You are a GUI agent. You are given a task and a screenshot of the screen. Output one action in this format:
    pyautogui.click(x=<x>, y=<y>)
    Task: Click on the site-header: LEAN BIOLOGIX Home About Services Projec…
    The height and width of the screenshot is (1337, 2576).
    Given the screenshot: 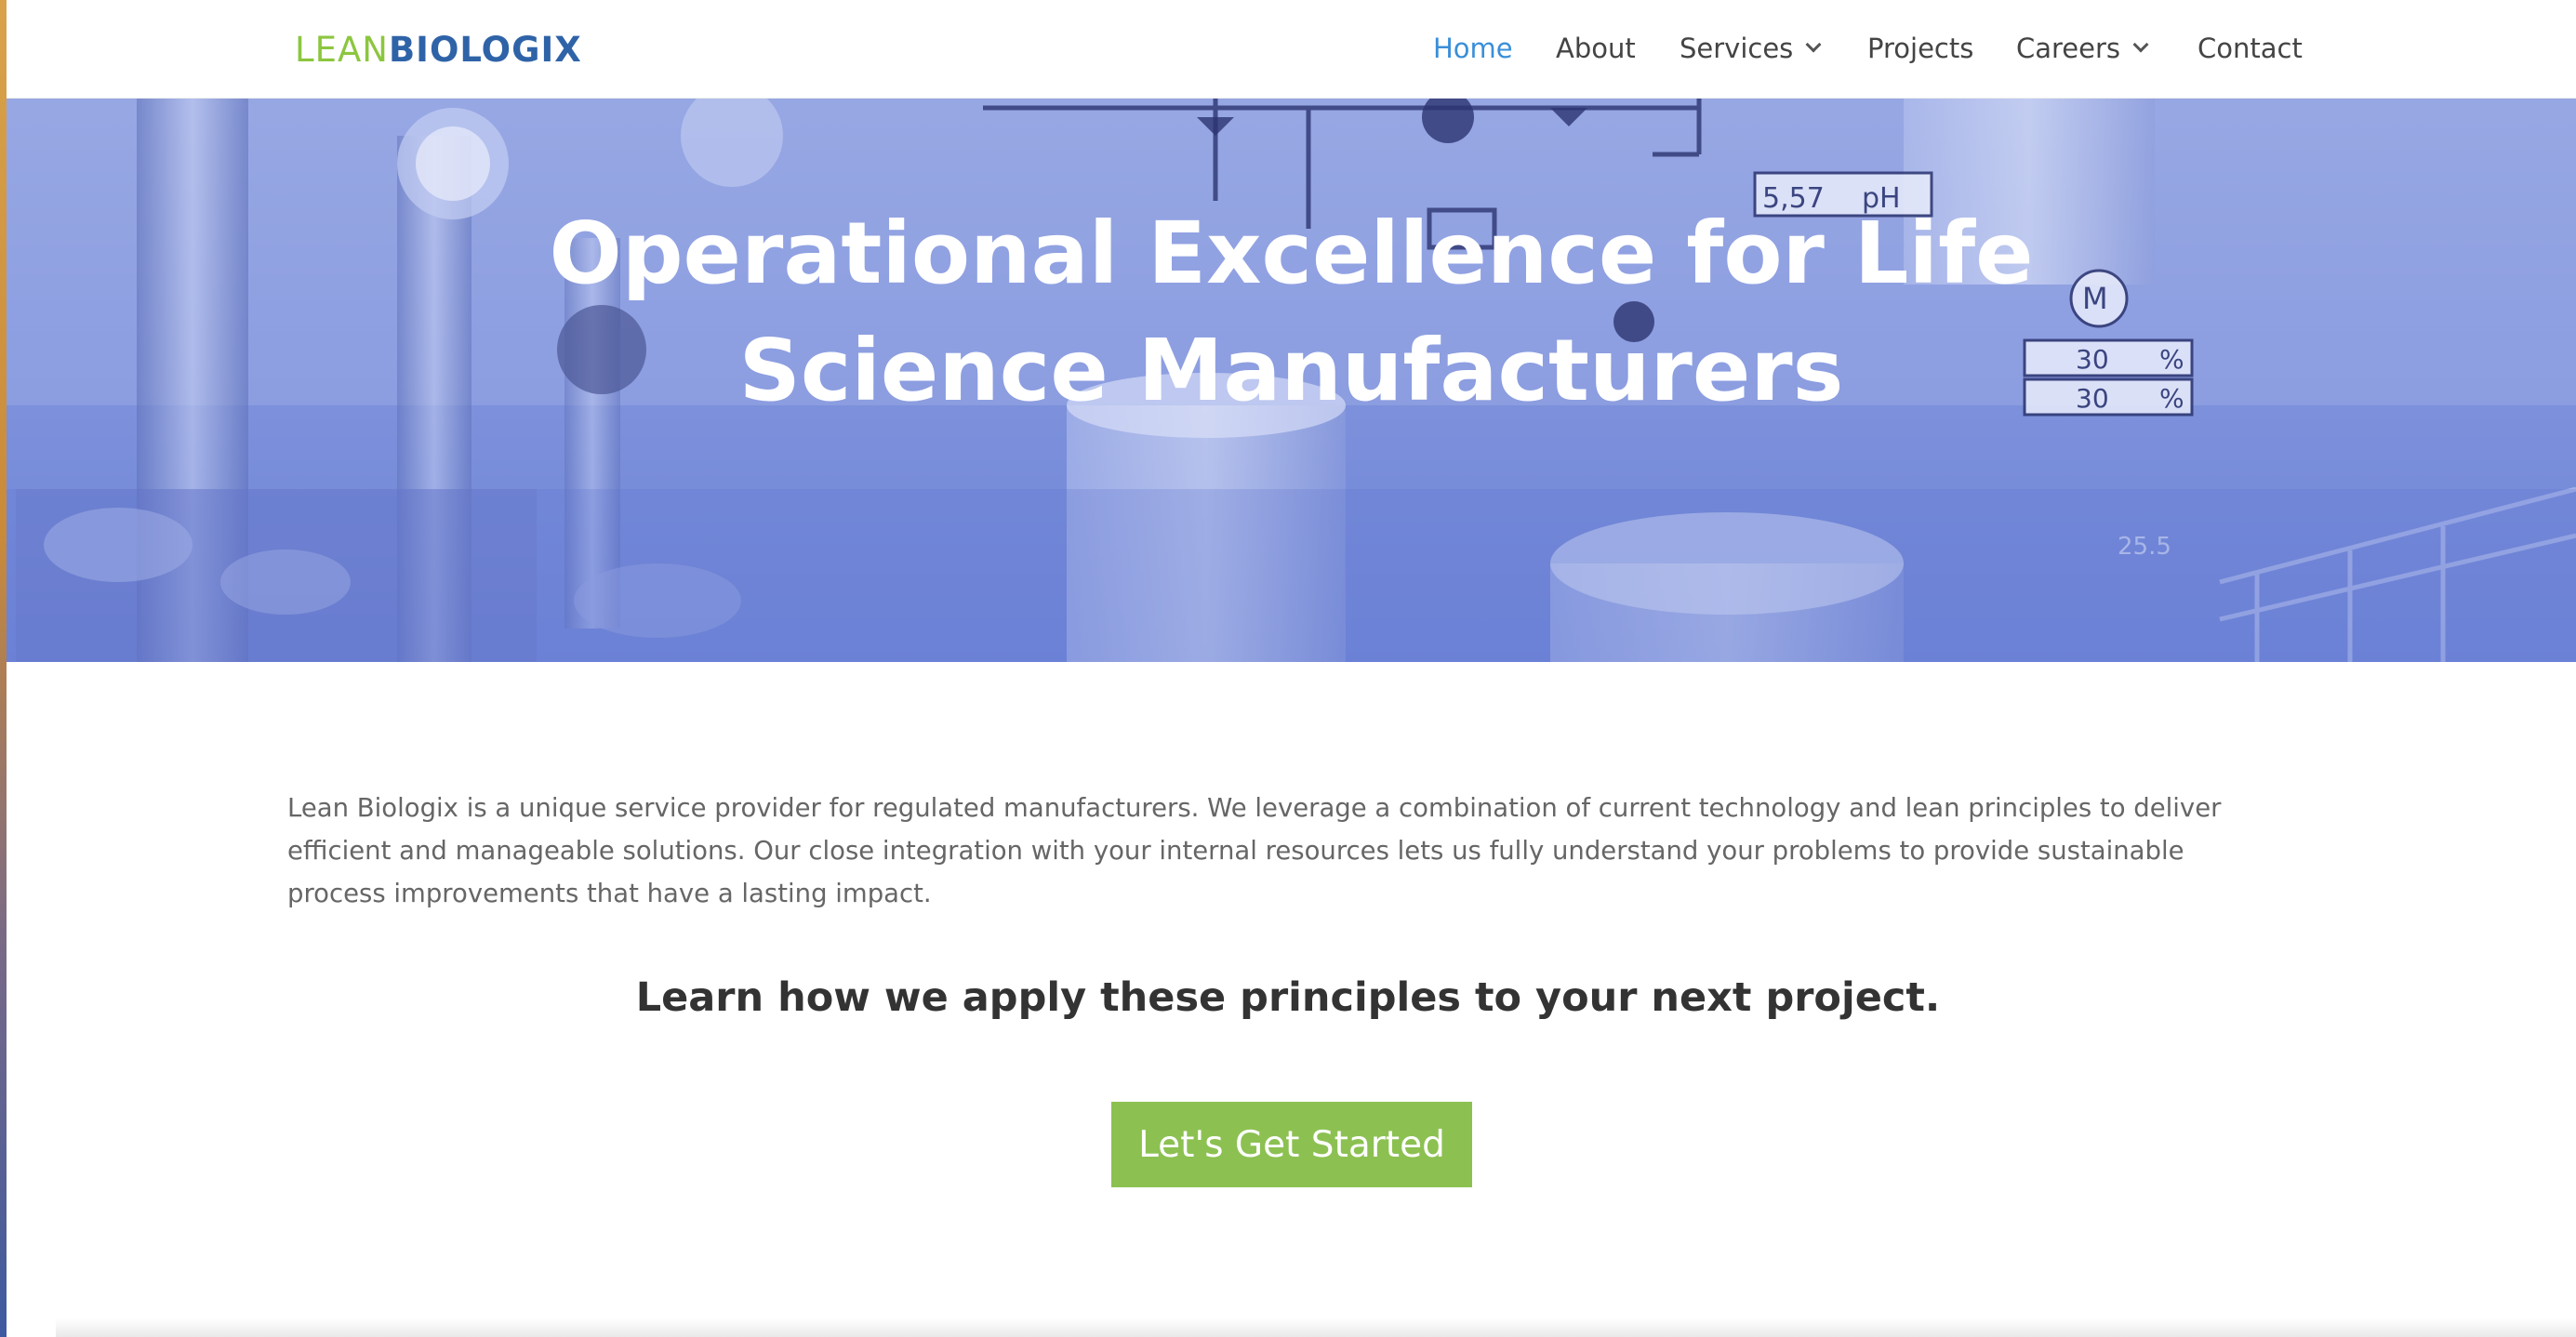 What is the action you would take?
    pyautogui.click(x=1291, y=49)
    